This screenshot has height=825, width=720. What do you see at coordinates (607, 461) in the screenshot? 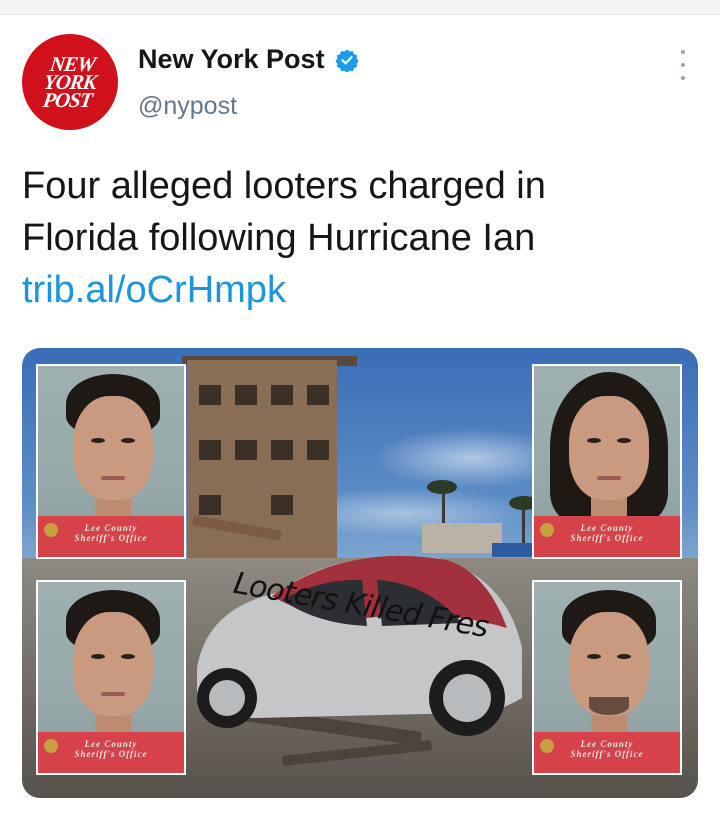
I see `mugshot-2: Lee County Sheriff's Office` at bounding box center [607, 461].